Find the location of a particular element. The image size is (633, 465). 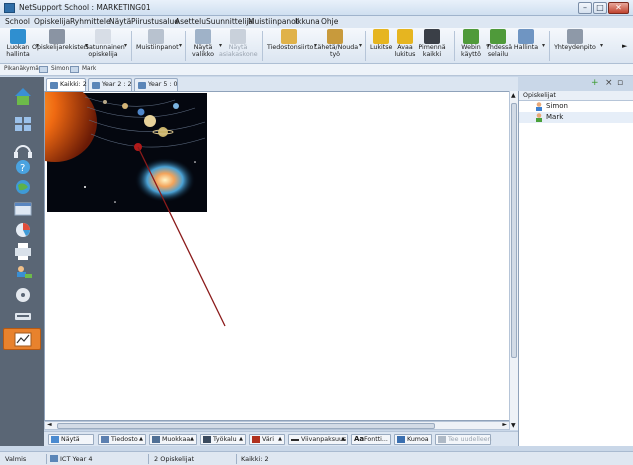

menu-suunnittelija: Suunnittelija is located at coordinates (229, 21).